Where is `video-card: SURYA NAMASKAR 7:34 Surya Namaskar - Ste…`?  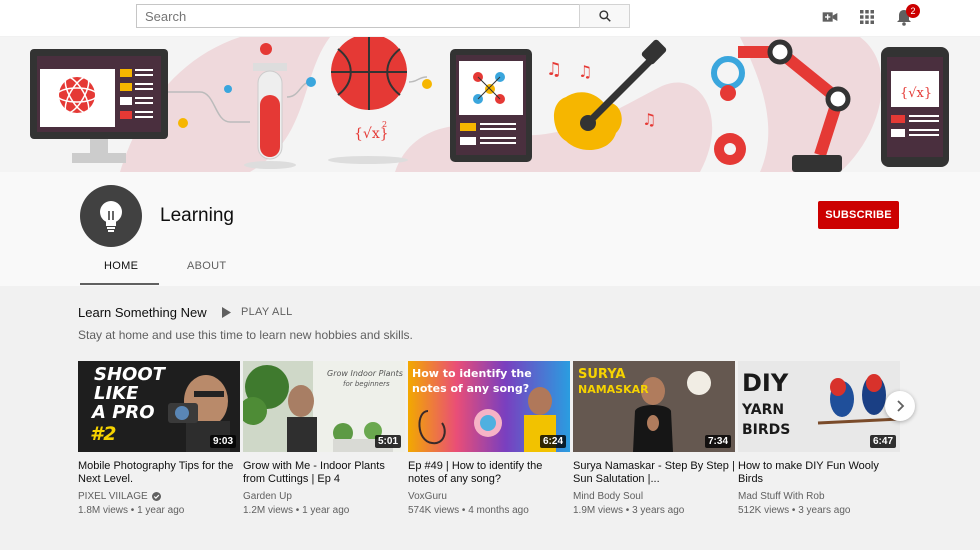 video-card: SURYA NAMASKAR 7:34 Surya Namaskar - Ste… is located at coordinates (654, 438).